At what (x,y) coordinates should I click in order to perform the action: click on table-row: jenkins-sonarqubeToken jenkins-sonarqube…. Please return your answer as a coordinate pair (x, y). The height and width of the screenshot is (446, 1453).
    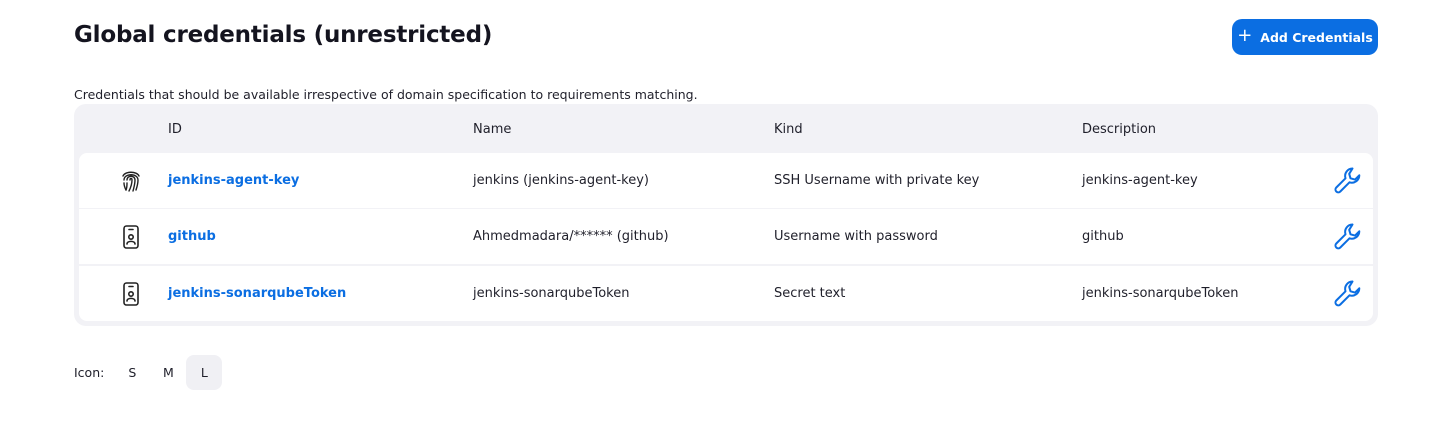
    Looking at the image, I should click on (726, 293).